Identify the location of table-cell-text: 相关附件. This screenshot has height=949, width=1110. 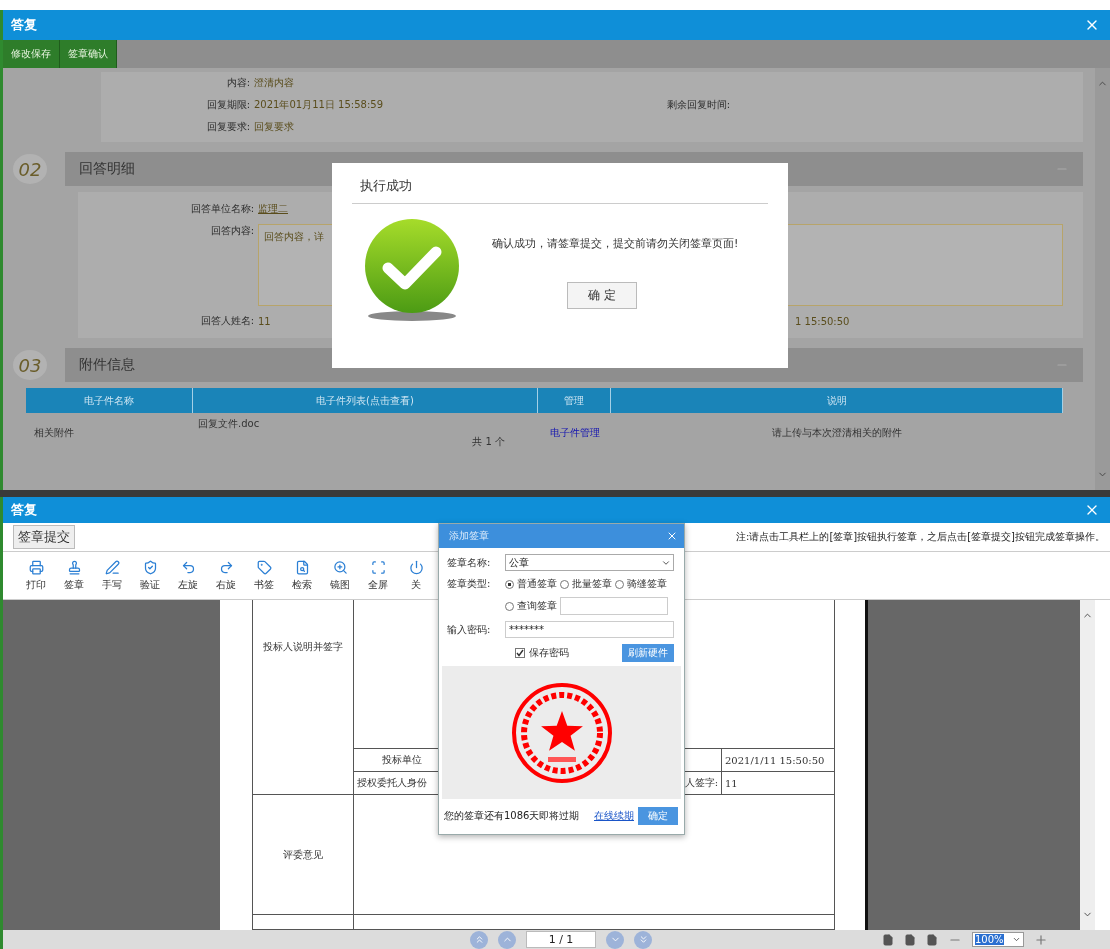
(54, 433).